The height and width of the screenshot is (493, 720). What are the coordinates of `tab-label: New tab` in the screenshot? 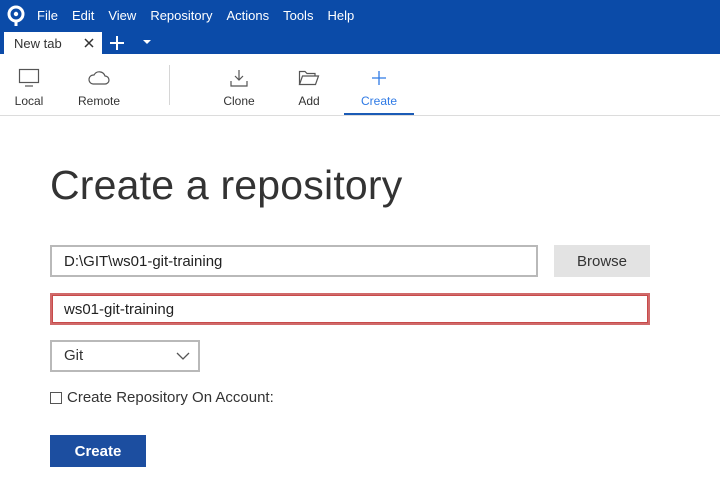 It's located at (38, 43).